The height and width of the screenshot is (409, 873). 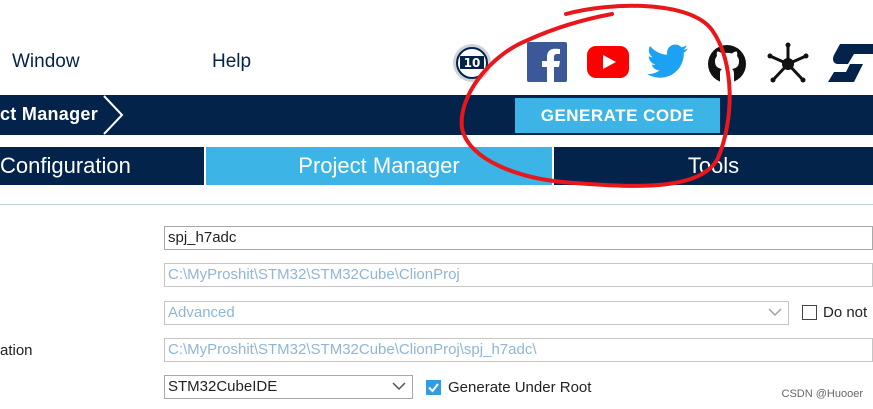 What do you see at coordinates (16, 350) in the screenshot?
I see `toolchain-folder-label: ation` at bounding box center [16, 350].